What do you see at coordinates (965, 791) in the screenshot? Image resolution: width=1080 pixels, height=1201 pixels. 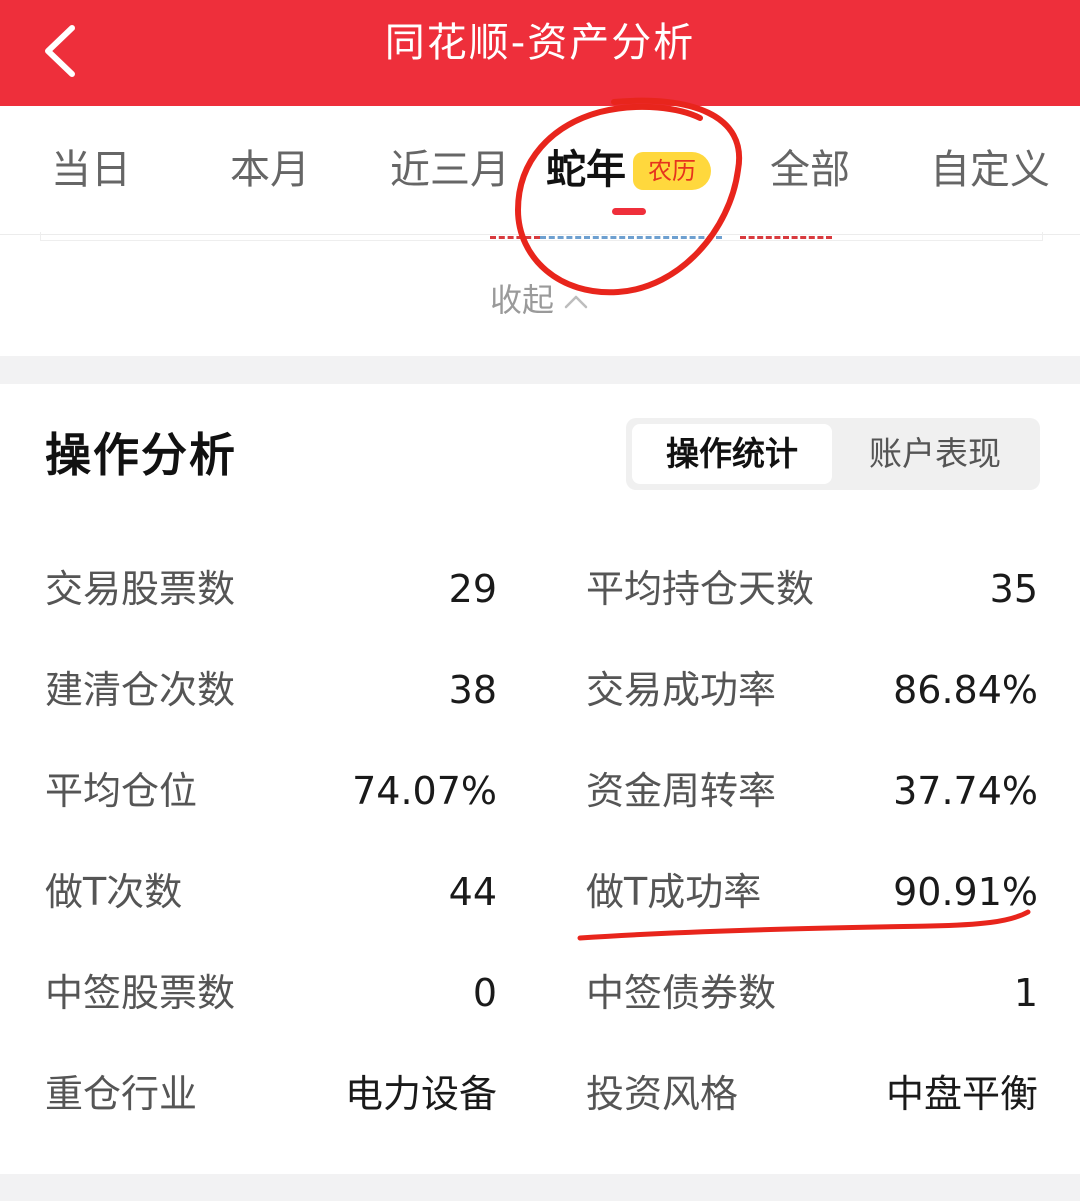 I see `stat-value: 37.74%` at bounding box center [965, 791].